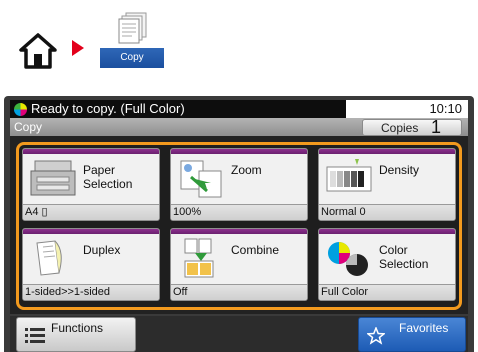 This screenshot has height=352, width=478. Describe the element at coordinates (201, 179) in the screenshot. I see `zoom-icon` at that location.